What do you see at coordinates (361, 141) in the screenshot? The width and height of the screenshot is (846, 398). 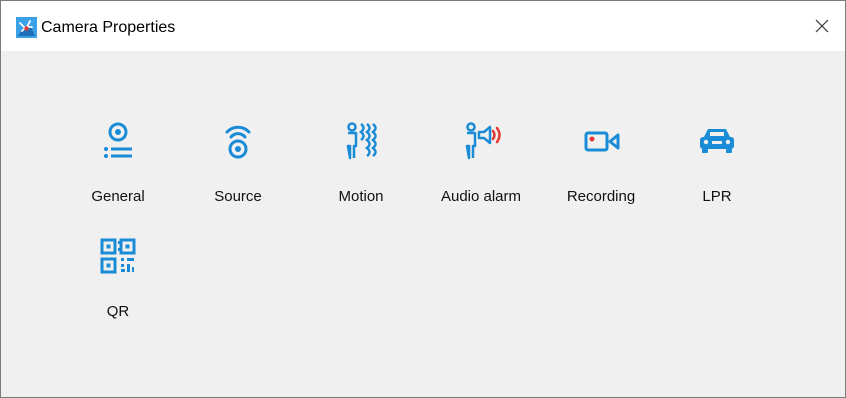 I see `motion-icon` at bounding box center [361, 141].